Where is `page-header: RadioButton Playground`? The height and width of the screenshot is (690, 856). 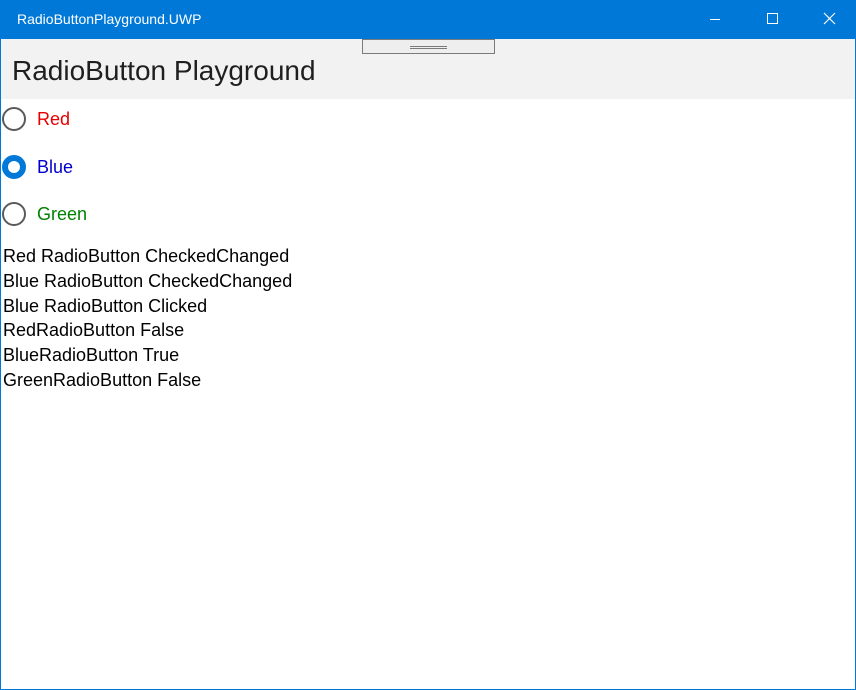 page-header: RadioButton Playground is located at coordinates (428, 69).